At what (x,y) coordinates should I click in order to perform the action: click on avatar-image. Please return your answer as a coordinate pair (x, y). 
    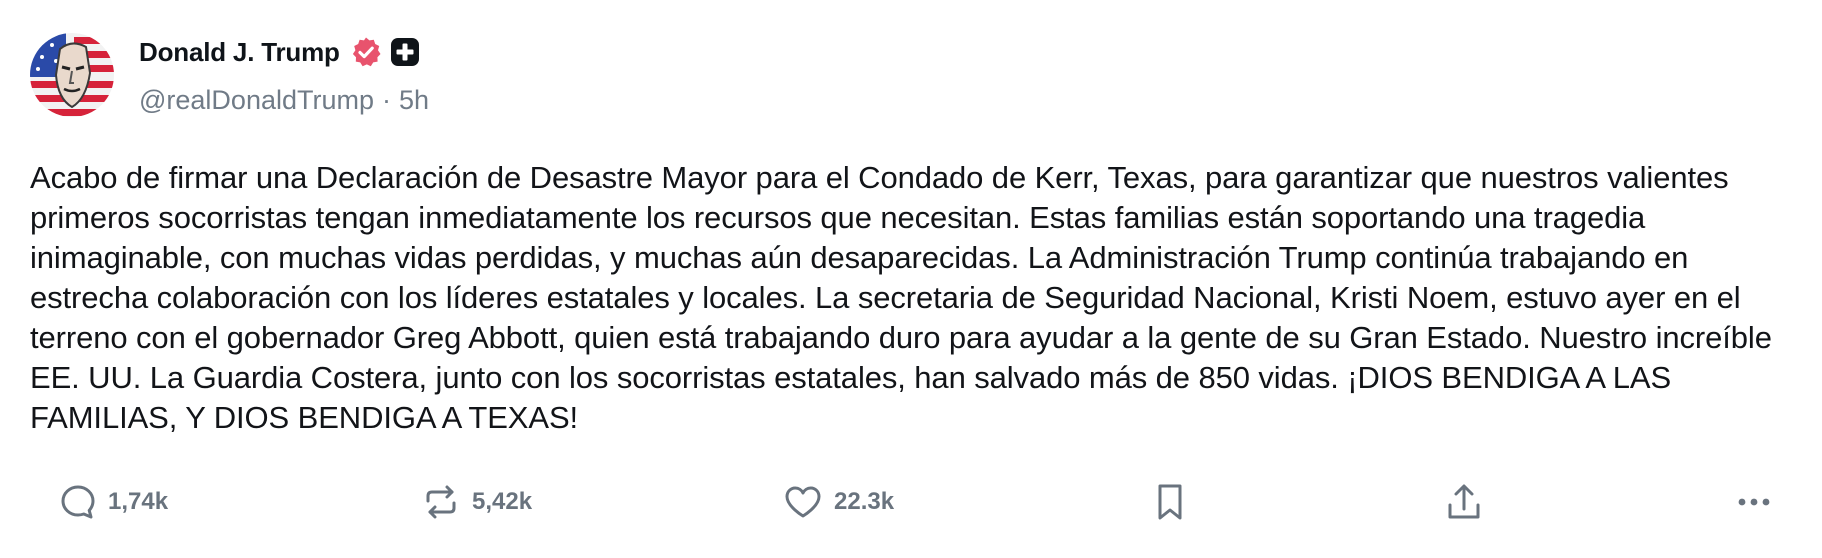
    Looking at the image, I should click on (72, 75).